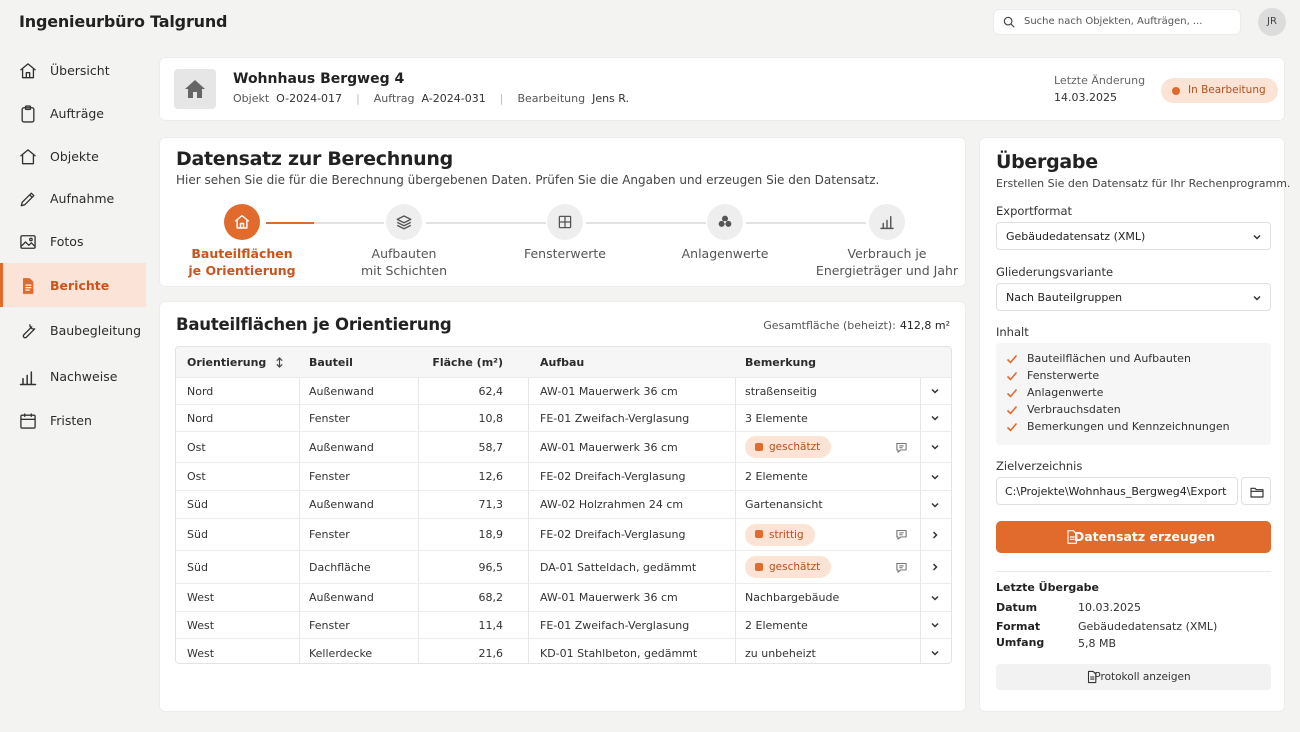 The image size is (1300, 732). I want to click on step-anlagenwerte: Anlagenwerte, so click(725, 233).